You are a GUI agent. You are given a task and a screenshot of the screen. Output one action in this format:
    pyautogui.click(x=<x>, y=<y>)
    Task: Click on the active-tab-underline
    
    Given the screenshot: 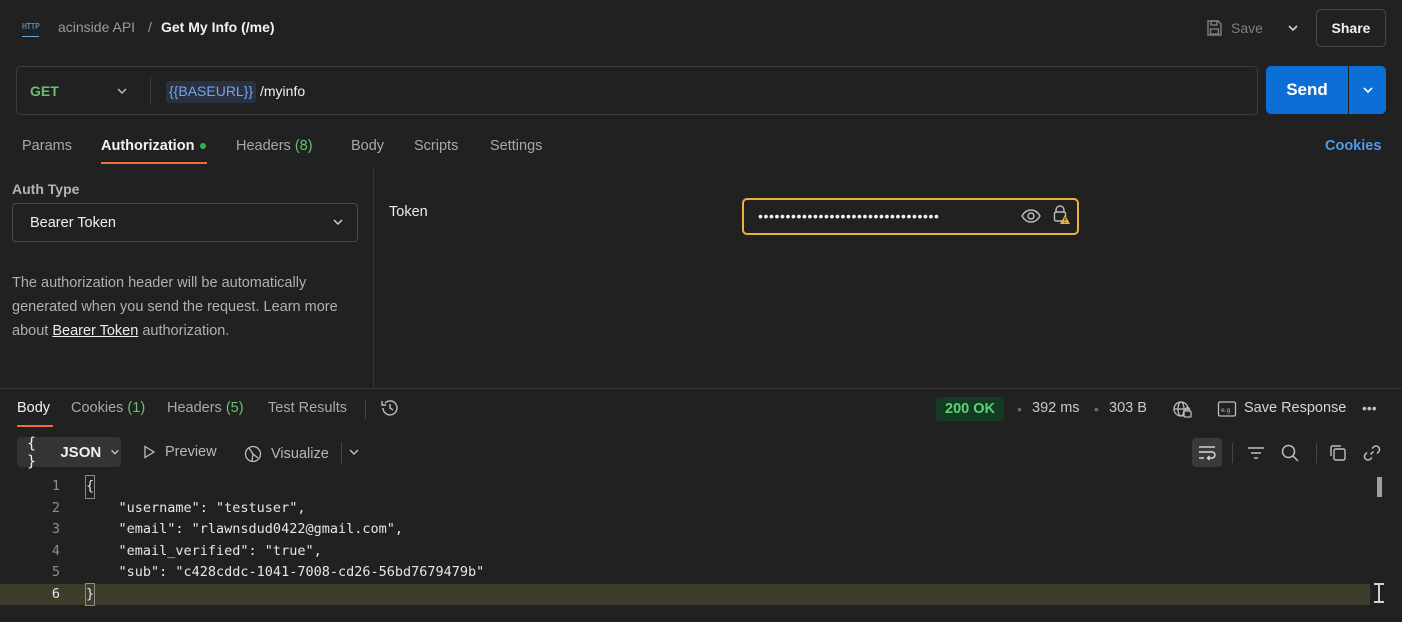 What is the action you would take?
    pyautogui.click(x=154, y=163)
    